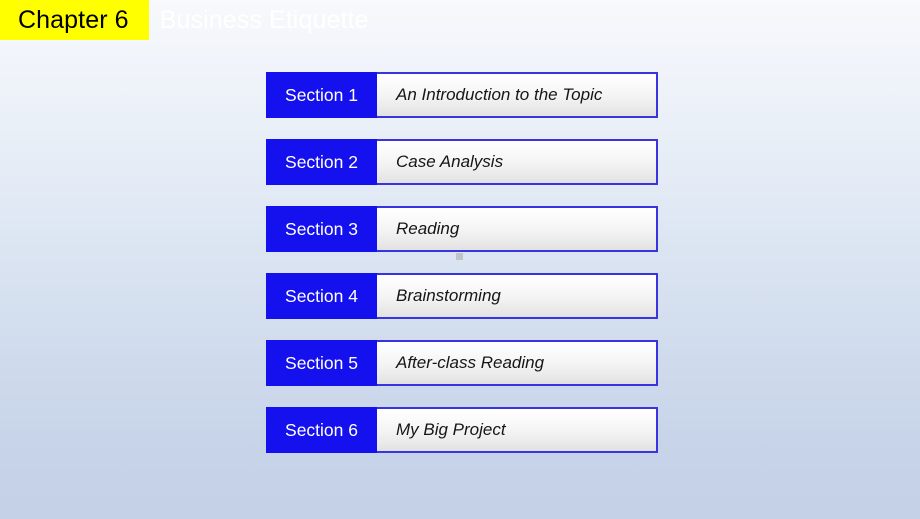 This screenshot has height=519, width=920. Describe the element at coordinates (460, 22) in the screenshot. I see `slide-title-band: Chapter 6 Business Etiquette` at that location.